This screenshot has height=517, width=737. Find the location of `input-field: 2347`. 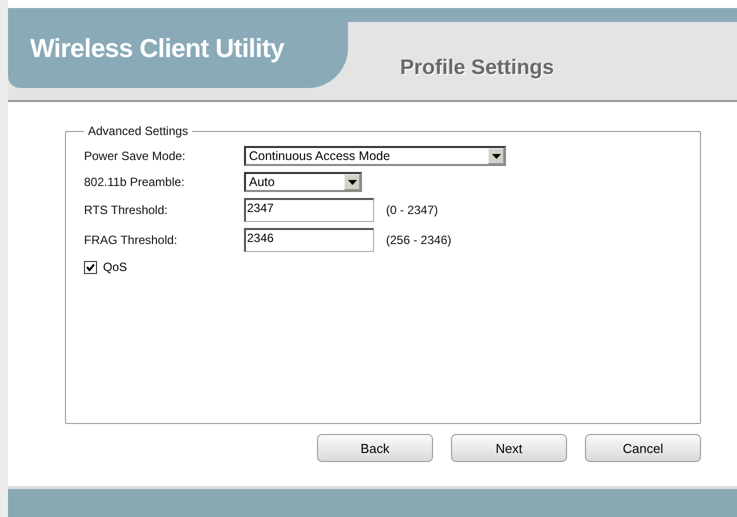

input-field: 2347 is located at coordinates (309, 210).